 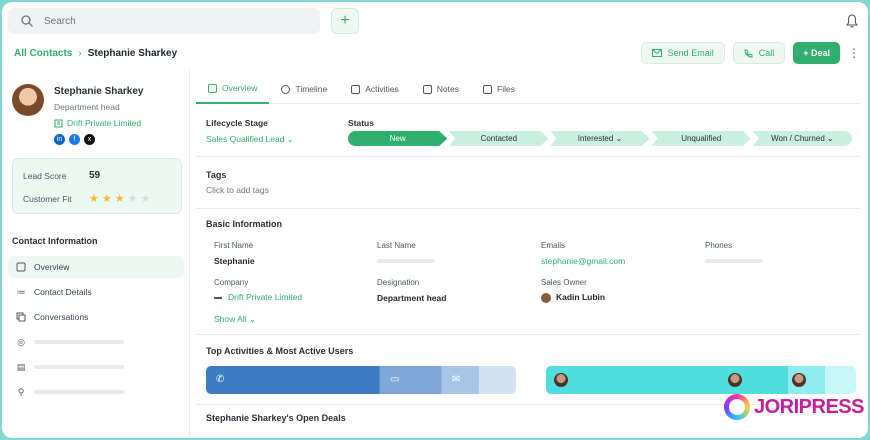 I want to click on x-icon: x, so click(x=89, y=139).